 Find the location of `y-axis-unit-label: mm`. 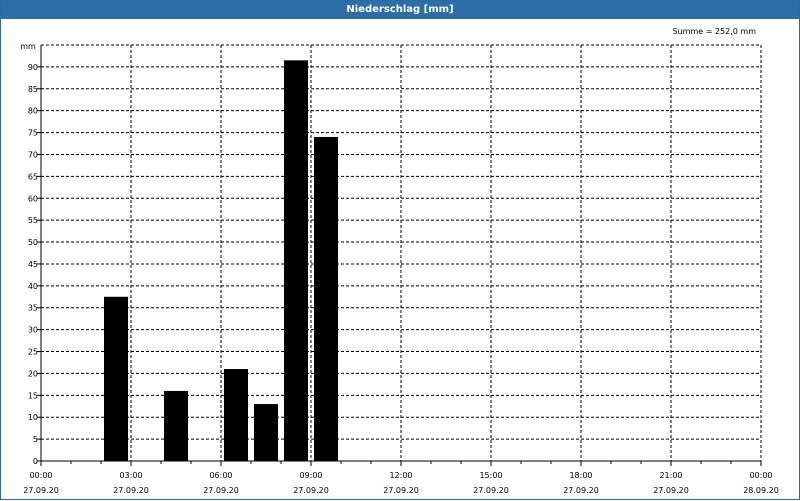

y-axis-unit-label: mm is located at coordinates (28, 46).